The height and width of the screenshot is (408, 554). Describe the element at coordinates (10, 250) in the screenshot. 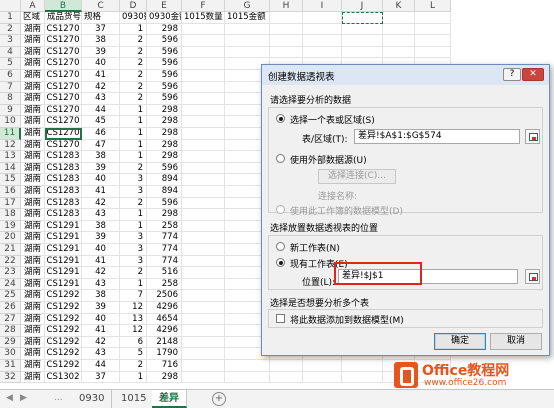

I see `row-header: 21` at that location.